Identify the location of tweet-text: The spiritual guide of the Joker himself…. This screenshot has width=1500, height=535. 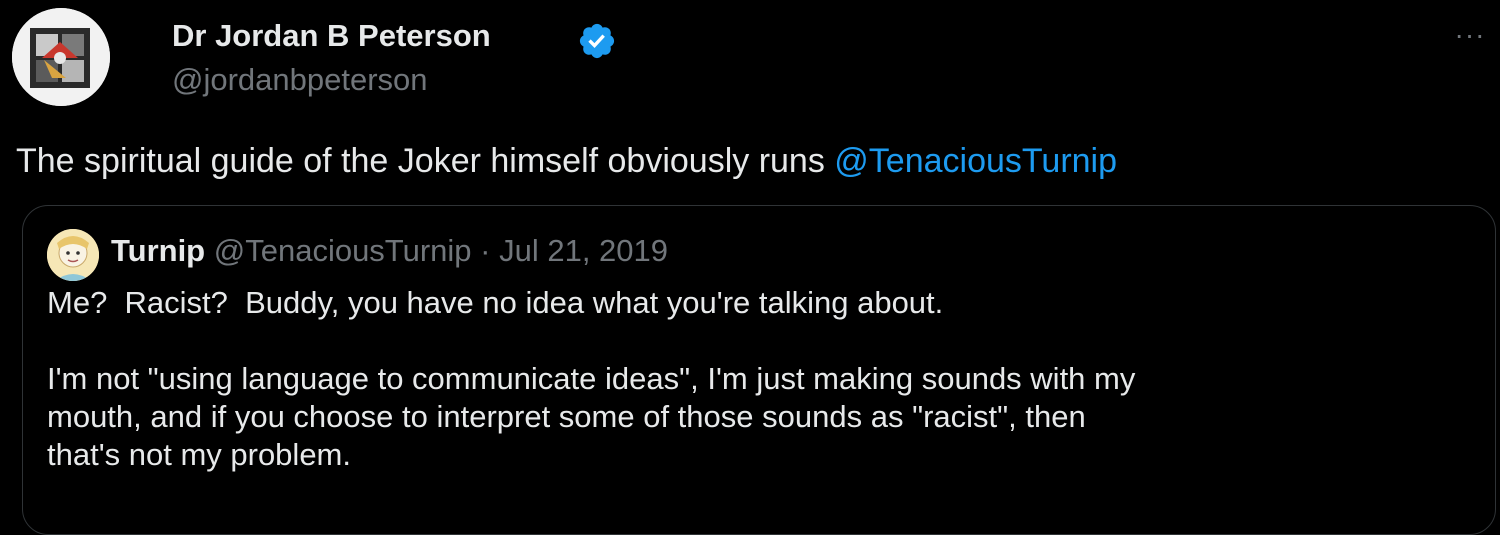
(566, 161).